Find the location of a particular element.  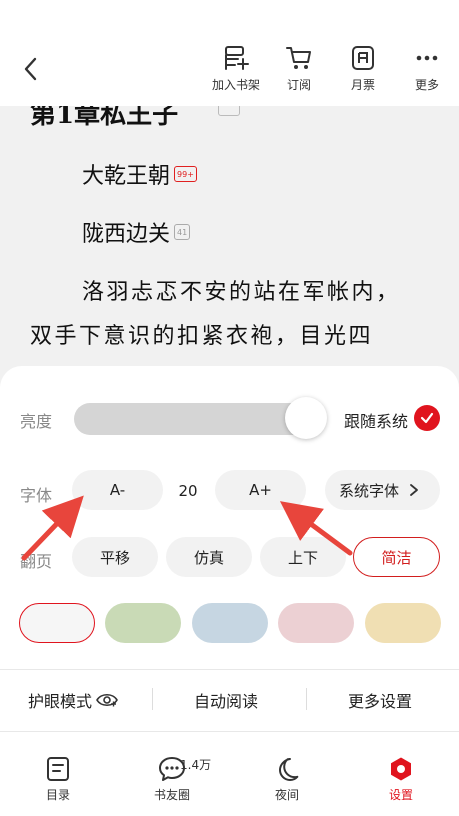

more-label: 更多 is located at coordinates (426, 85).